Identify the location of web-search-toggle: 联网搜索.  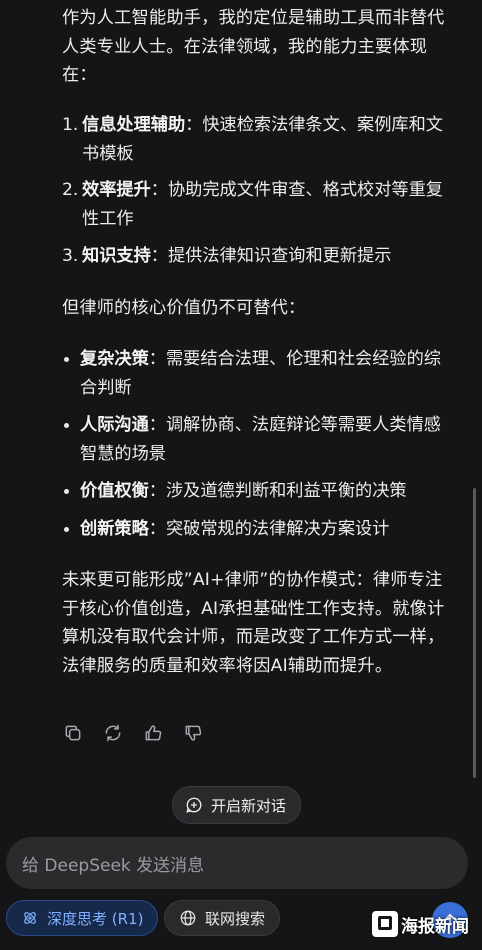
(222, 918).